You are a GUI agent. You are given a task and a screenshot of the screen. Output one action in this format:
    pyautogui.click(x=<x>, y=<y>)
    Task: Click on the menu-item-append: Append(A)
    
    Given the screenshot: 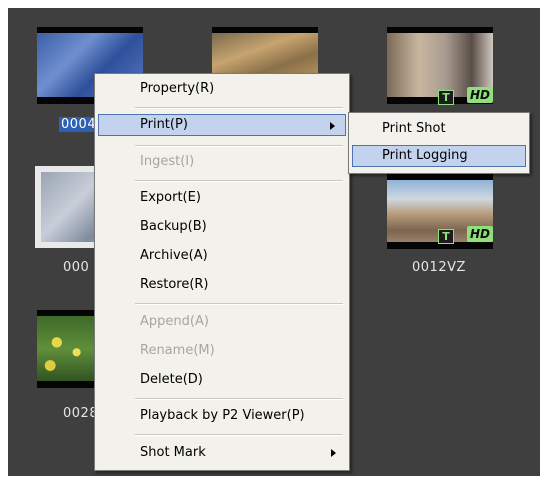 What is the action you would take?
    pyautogui.click(x=174, y=321)
    